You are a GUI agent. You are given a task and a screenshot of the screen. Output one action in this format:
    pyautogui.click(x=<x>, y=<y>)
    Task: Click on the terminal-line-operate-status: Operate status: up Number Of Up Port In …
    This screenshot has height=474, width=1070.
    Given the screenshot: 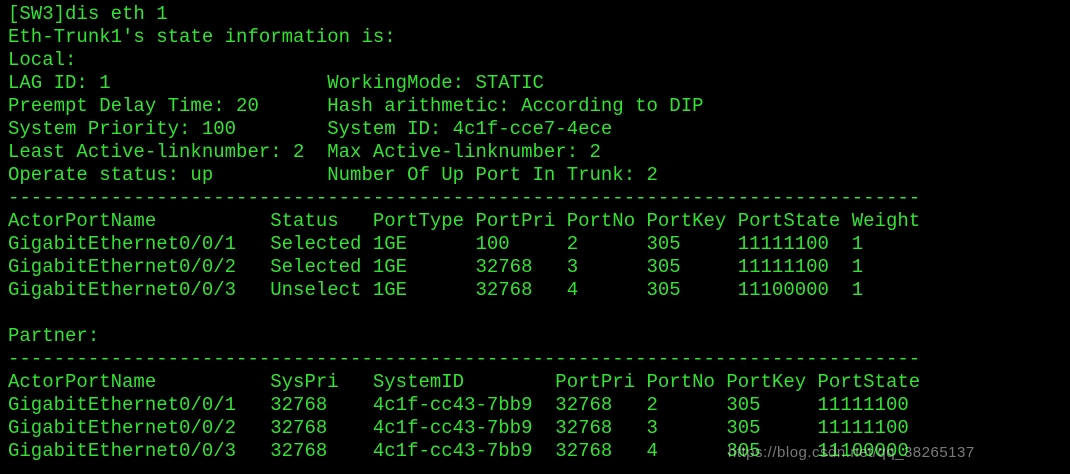 What is the action you would take?
    pyautogui.click(x=333, y=175)
    